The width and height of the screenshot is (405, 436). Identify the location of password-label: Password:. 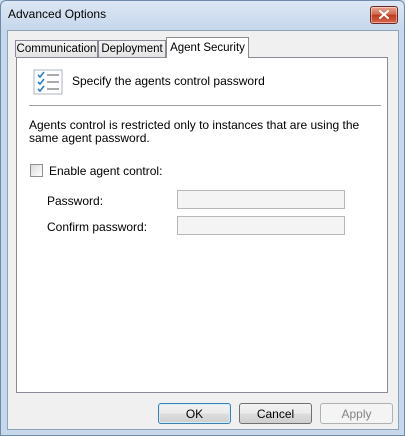
(75, 201).